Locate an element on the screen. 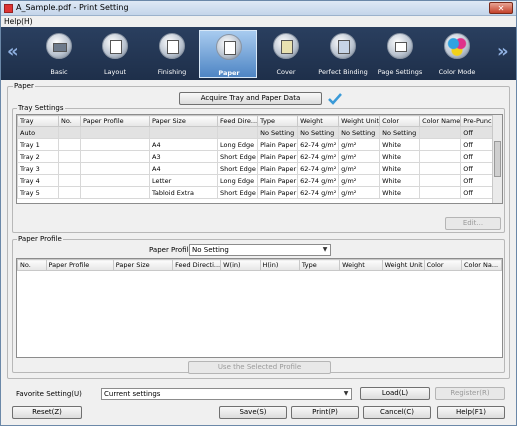  favorite-setting-label: Favorite Setting(U) is located at coordinates (49, 394).